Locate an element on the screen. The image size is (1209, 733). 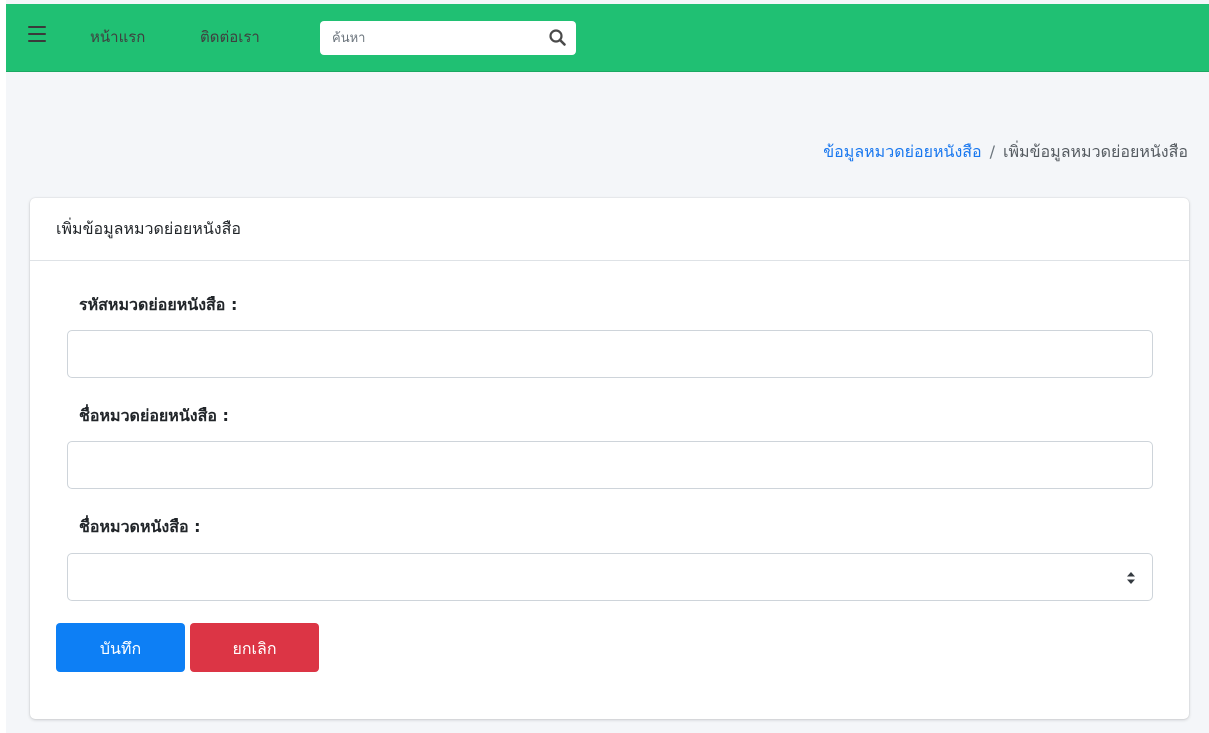
breadcrumb-current: เพิ่มข้อมูลหมวดย่อยหนังสือ is located at coordinates (1095, 151).